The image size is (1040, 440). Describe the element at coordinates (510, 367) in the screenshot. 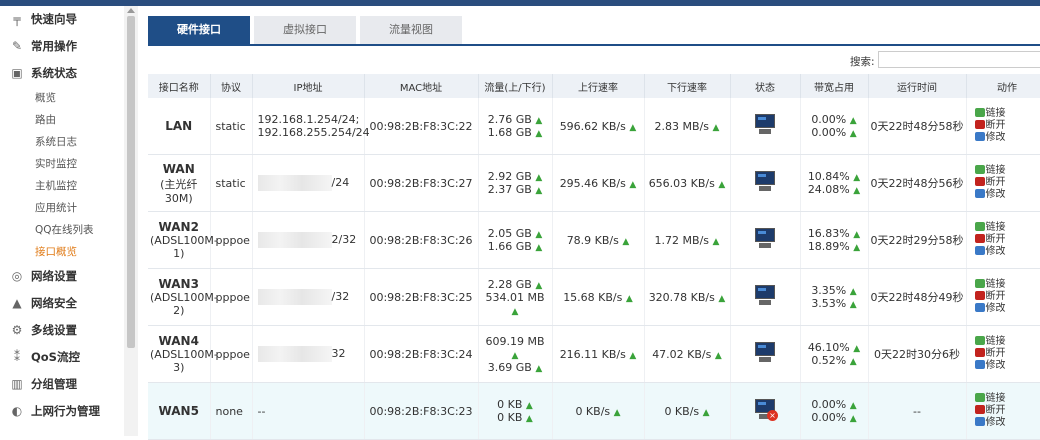

I see `traffic-down: 3.69 GB` at that location.